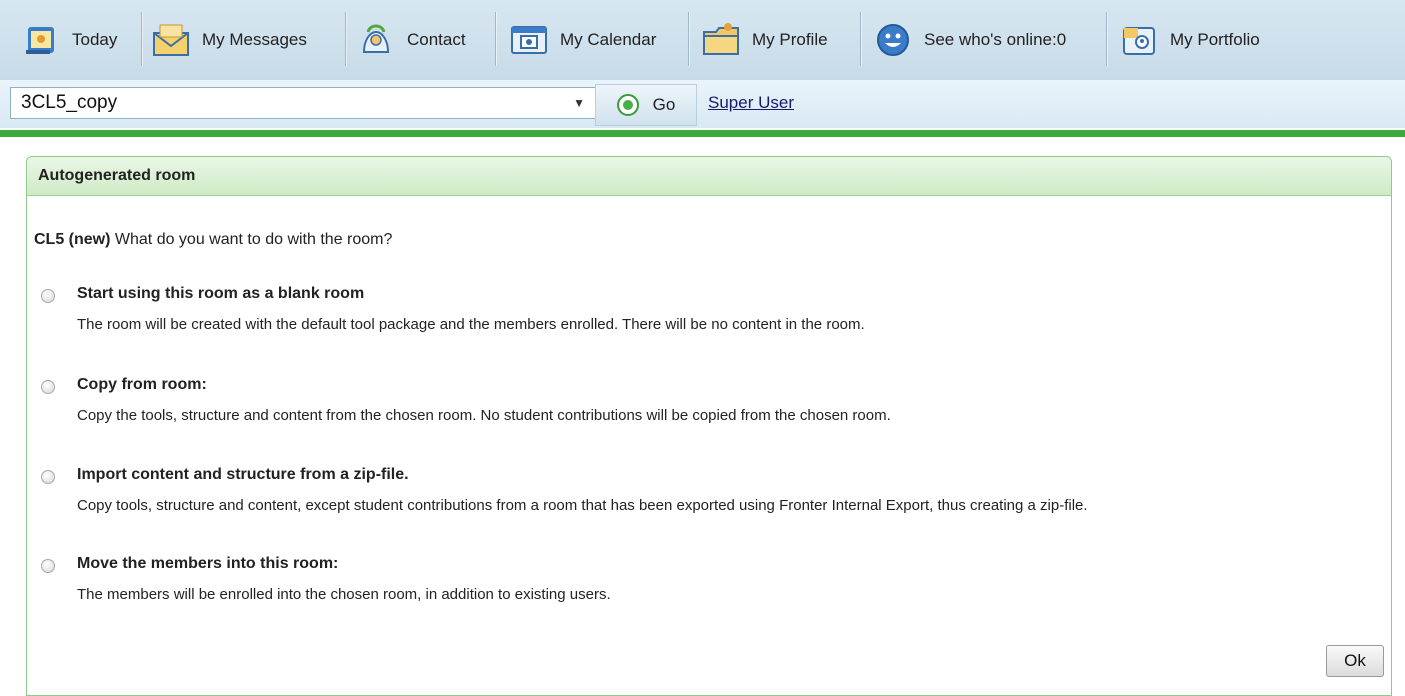  Describe the element at coordinates (72, 239) in the screenshot. I see `room-name: CL5 (new)` at that location.